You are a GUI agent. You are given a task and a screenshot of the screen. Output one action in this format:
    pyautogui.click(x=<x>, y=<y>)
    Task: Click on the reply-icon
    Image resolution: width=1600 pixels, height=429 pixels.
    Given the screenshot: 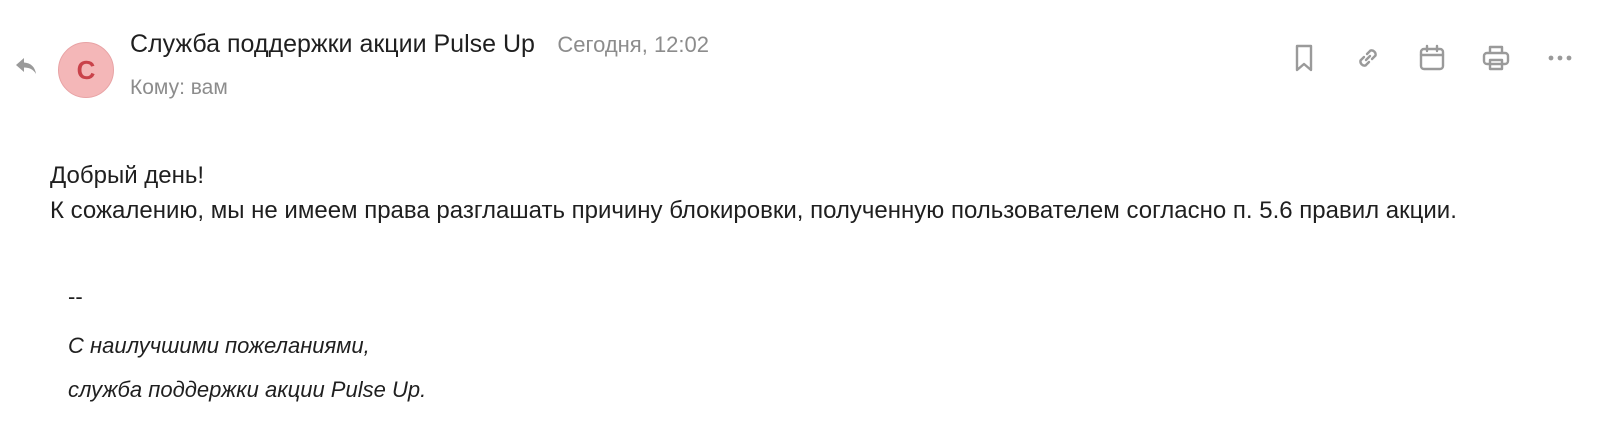 What is the action you would take?
    pyautogui.click(x=26, y=66)
    